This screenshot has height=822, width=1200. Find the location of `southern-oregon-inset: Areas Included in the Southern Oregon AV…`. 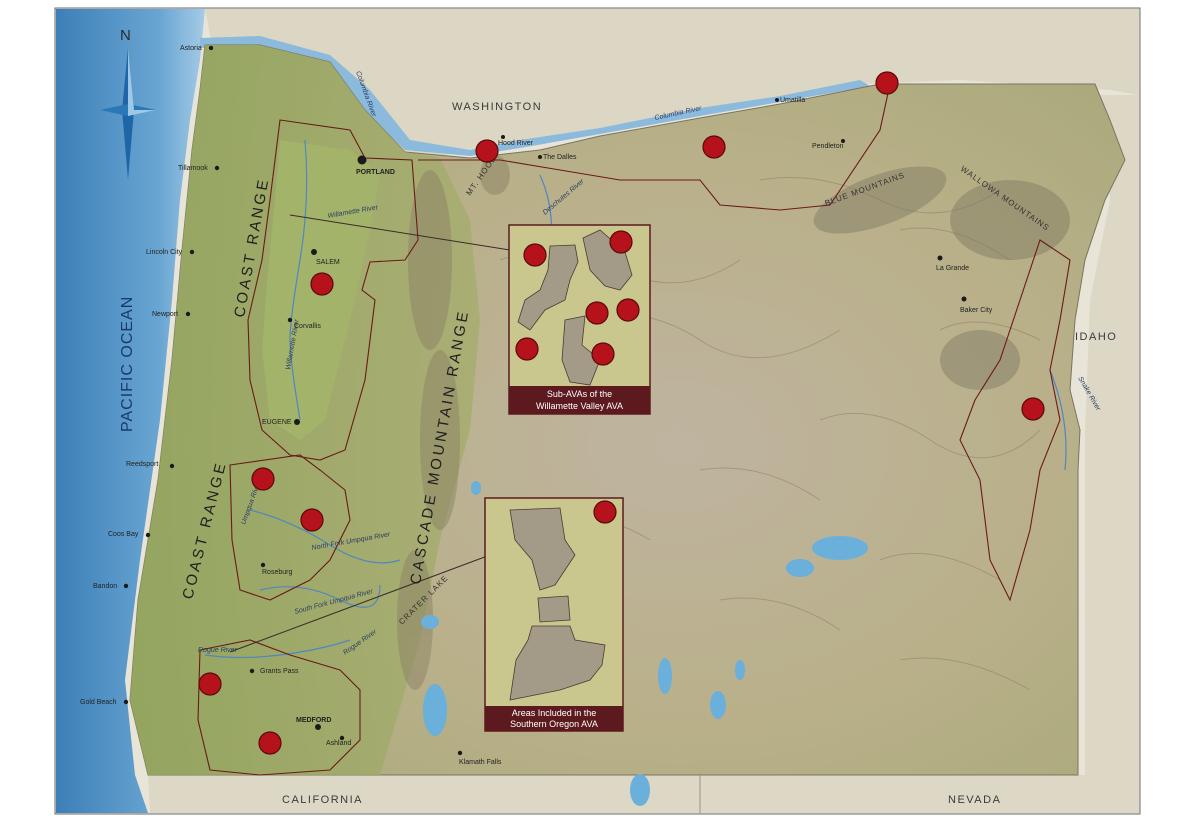

southern-oregon-inset: Areas Included in the Southern Oregon AV… is located at coordinates (554, 614).